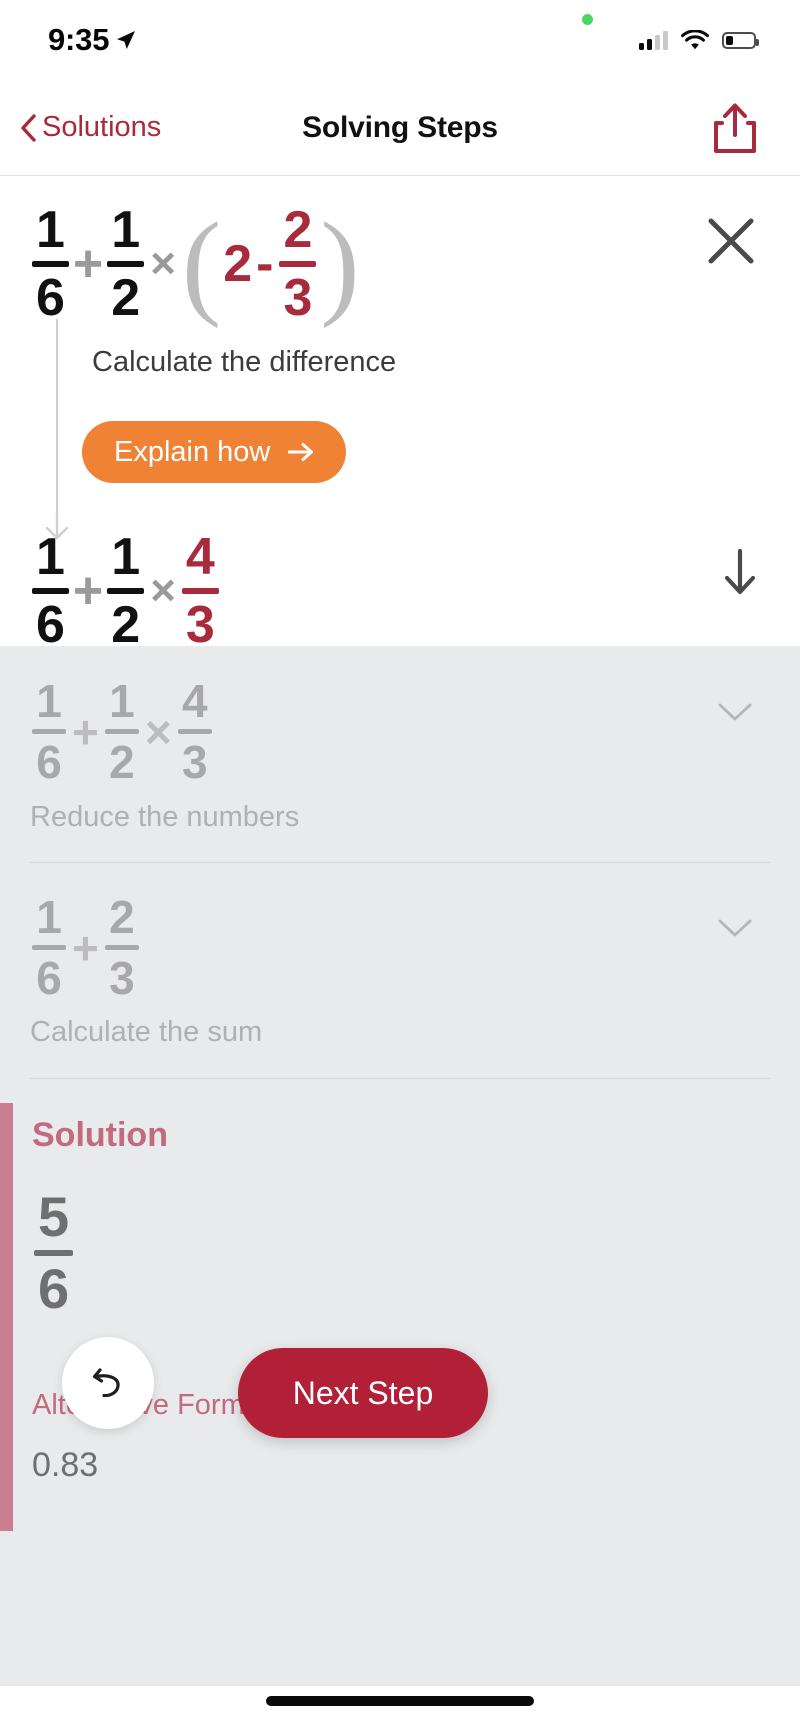 This screenshot has height=1732, width=800. Describe the element at coordinates (735, 128) in the screenshot. I see `share-icon` at that location.